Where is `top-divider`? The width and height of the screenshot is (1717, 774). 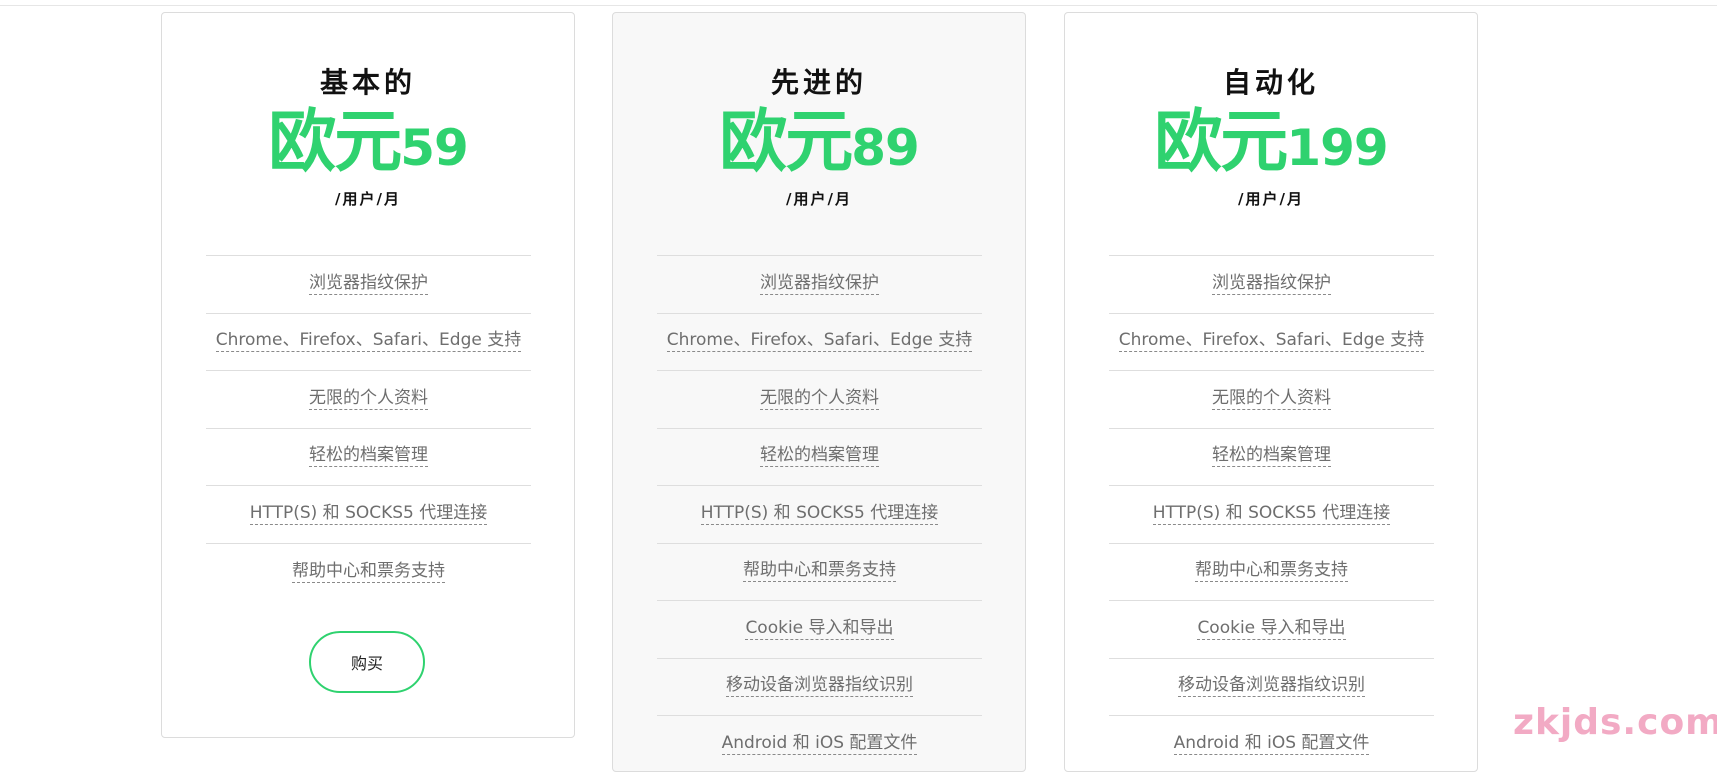
top-divider is located at coordinates (858, 5).